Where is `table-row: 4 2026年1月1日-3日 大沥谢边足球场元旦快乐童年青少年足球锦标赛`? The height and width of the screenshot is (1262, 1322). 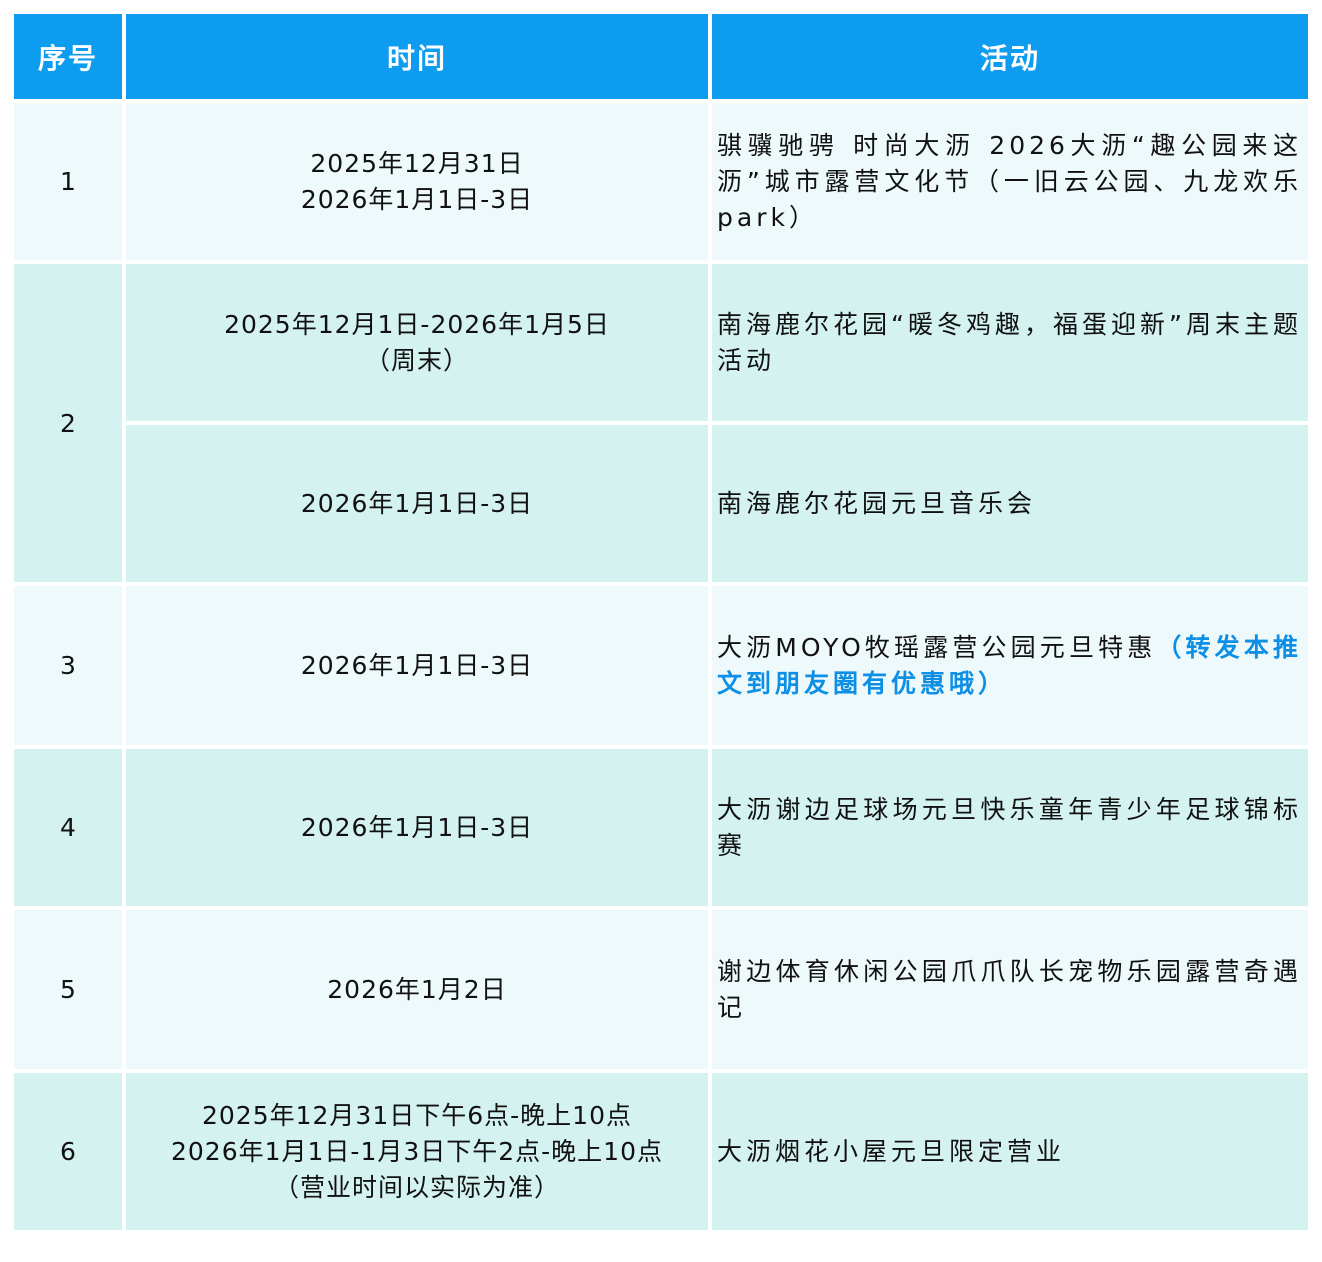 table-row: 4 2026年1月1日-3日 大沥谢边足球场元旦快乐童年青少年足球锦标赛 is located at coordinates (661, 827).